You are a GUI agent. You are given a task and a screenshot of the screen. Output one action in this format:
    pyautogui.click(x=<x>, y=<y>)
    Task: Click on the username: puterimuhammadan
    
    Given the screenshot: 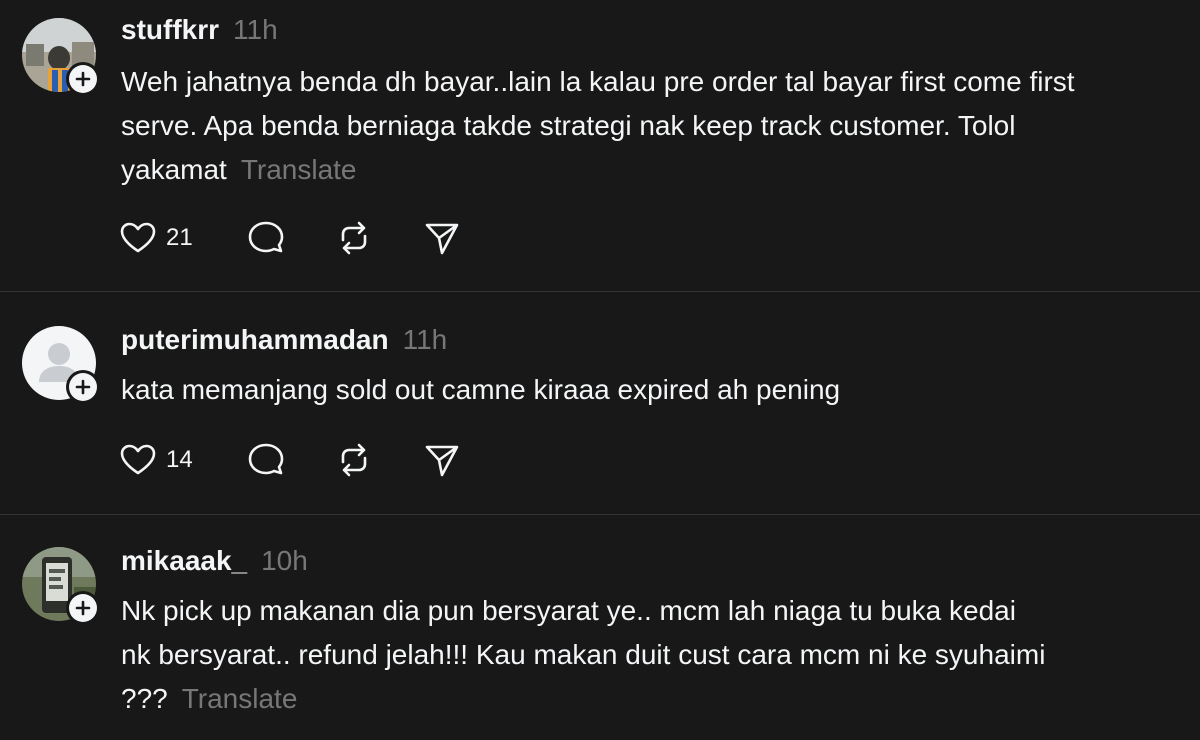 What is the action you would take?
    pyautogui.click(x=255, y=340)
    